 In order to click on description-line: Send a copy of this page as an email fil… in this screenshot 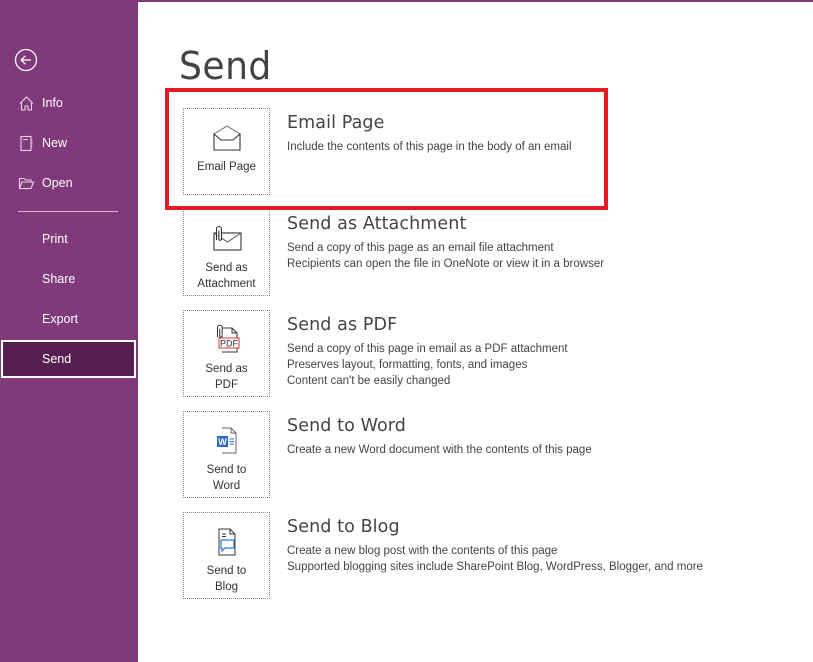, I will do `click(420, 248)`.